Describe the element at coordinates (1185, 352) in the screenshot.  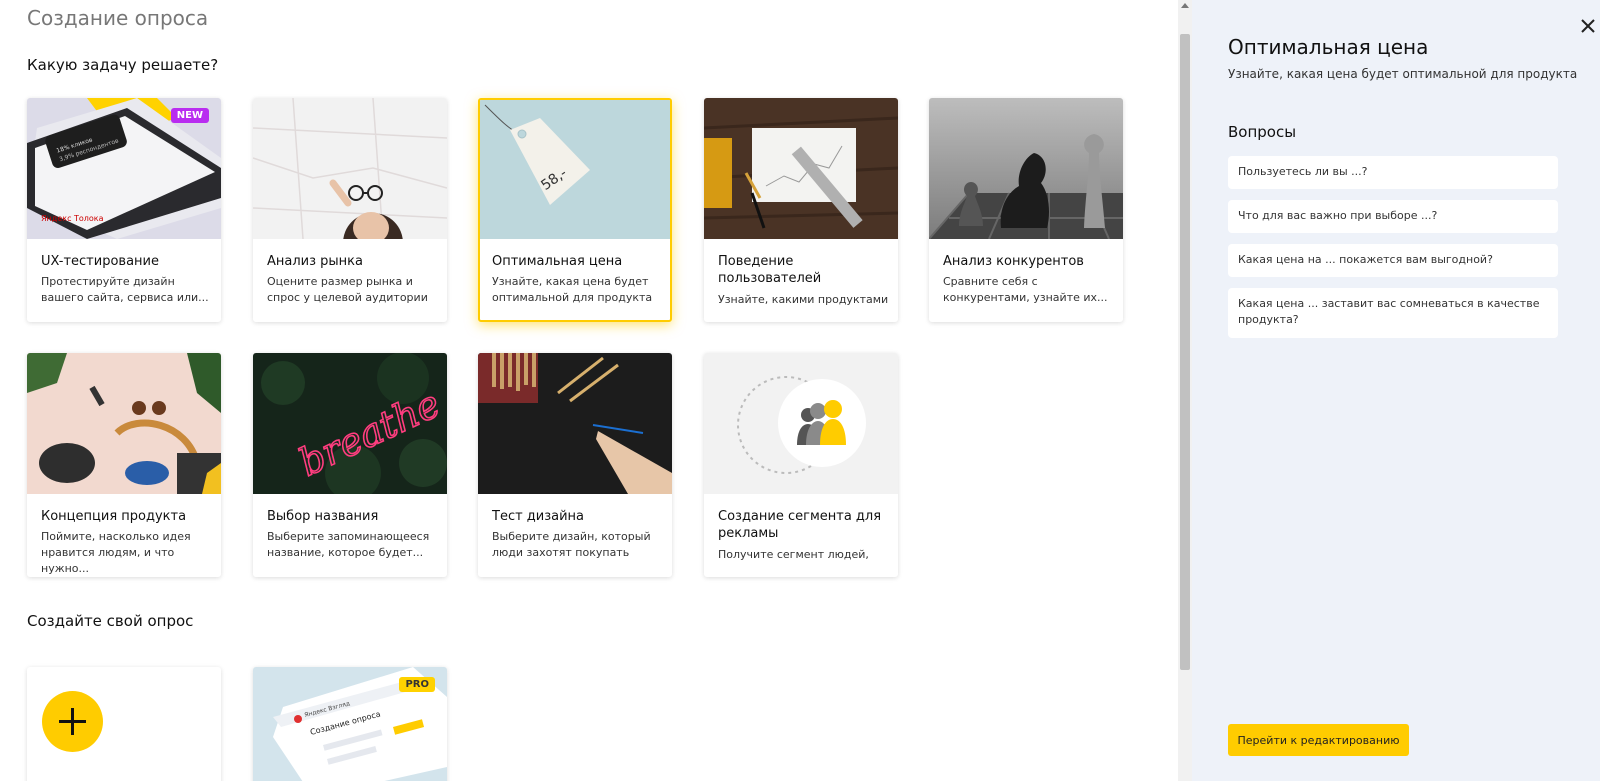
I see `scrollbar-thumb` at that location.